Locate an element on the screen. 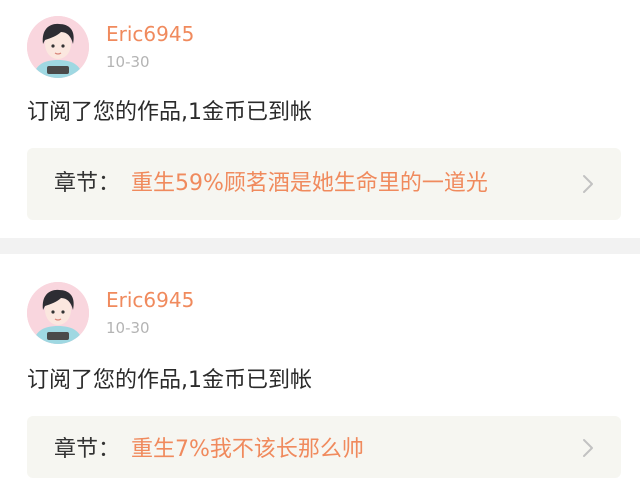  card-separator is located at coordinates (320, 246).